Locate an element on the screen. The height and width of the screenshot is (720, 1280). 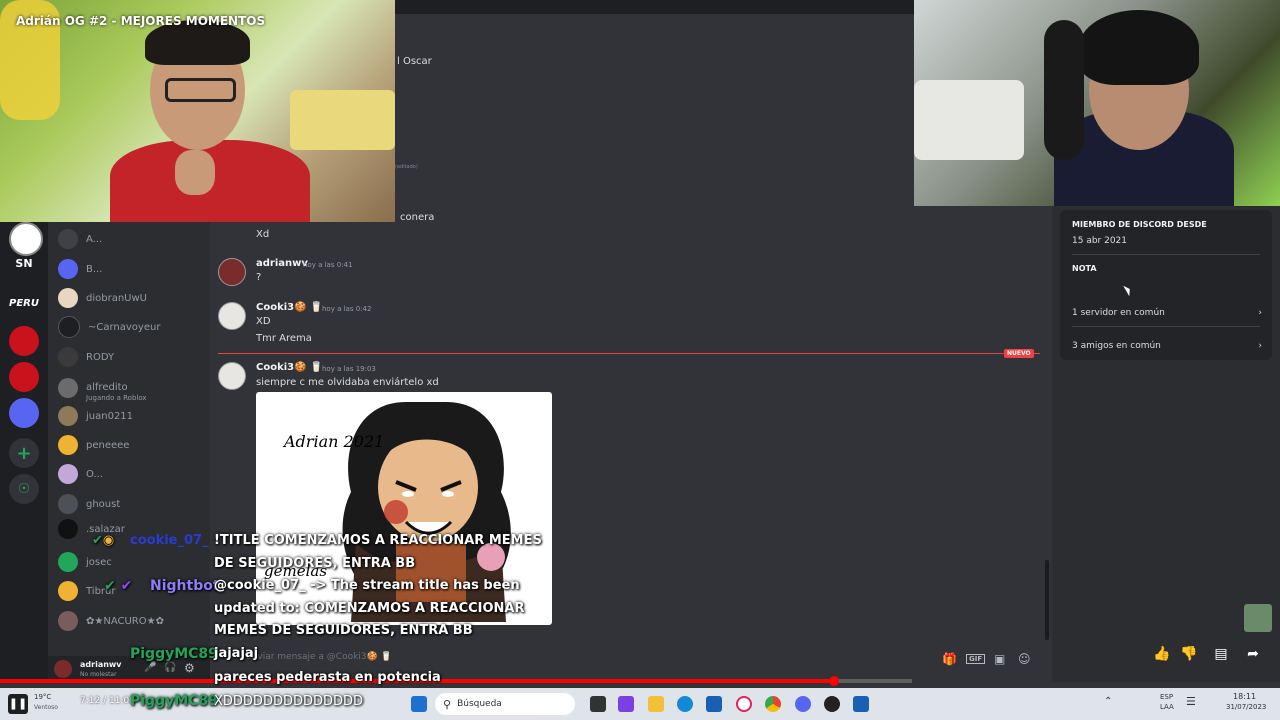
member-name: alfredito is located at coordinates (107, 387).